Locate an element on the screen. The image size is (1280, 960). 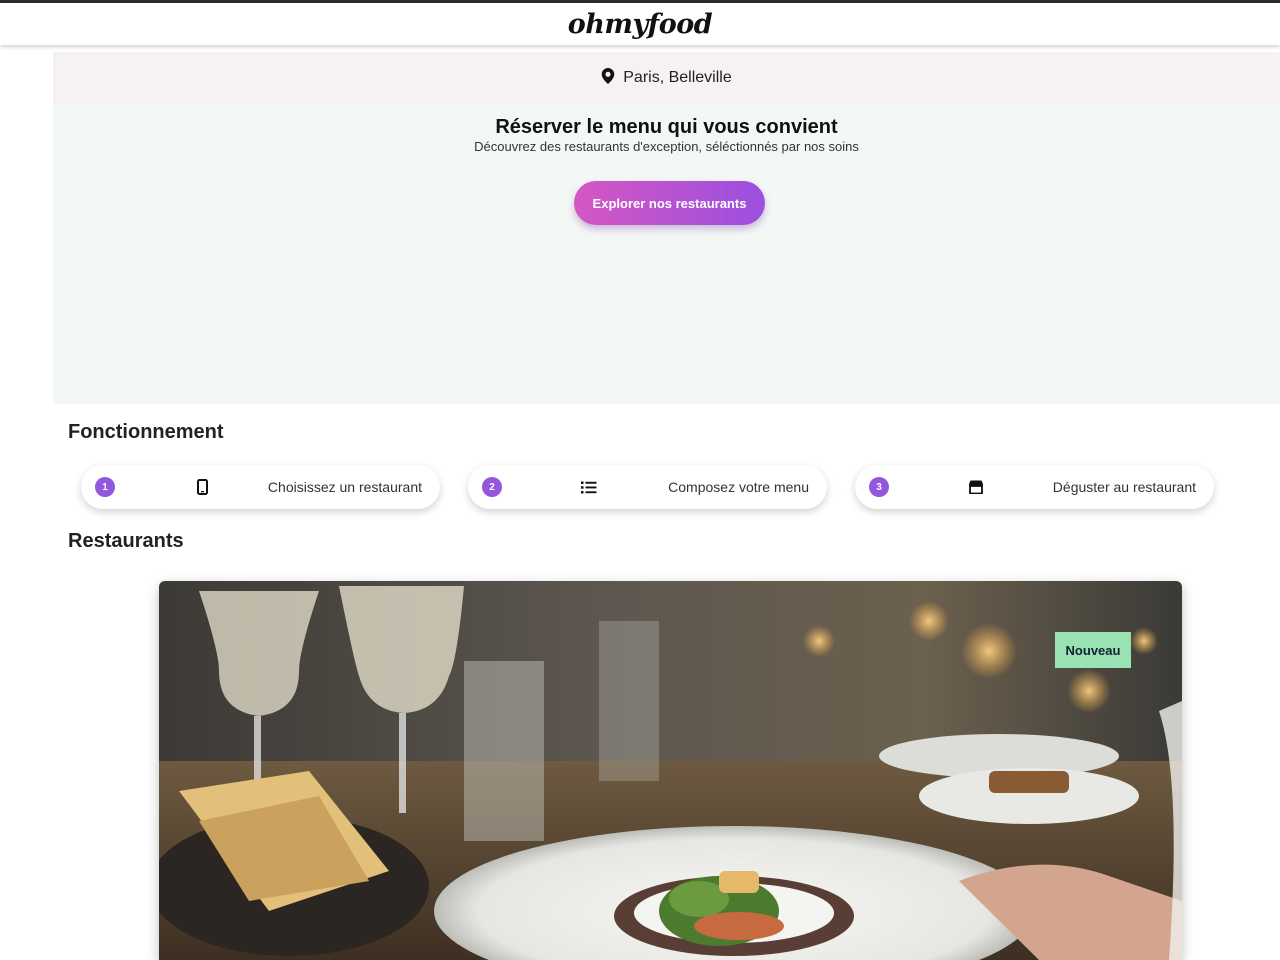
new-badge: Nouveau is located at coordinates (1093, 650).